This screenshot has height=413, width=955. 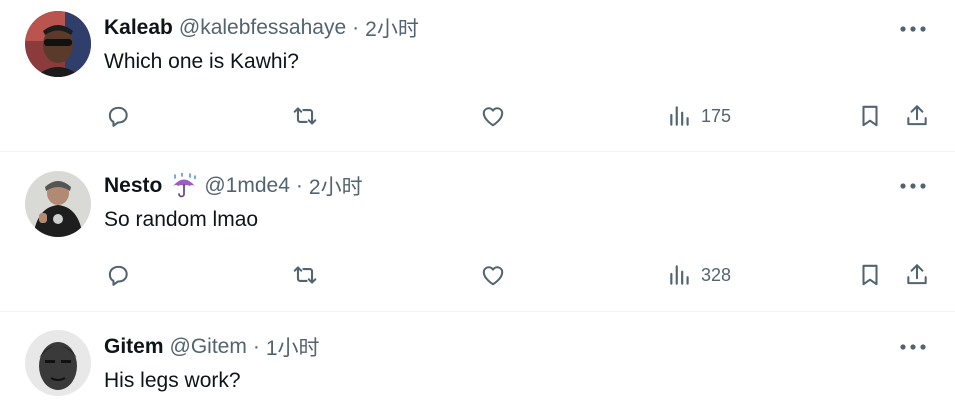 What do you see at coordinates (134, 347) in the screenshot?
I see `display-name: Gitem` at bounding box center [134, 347].